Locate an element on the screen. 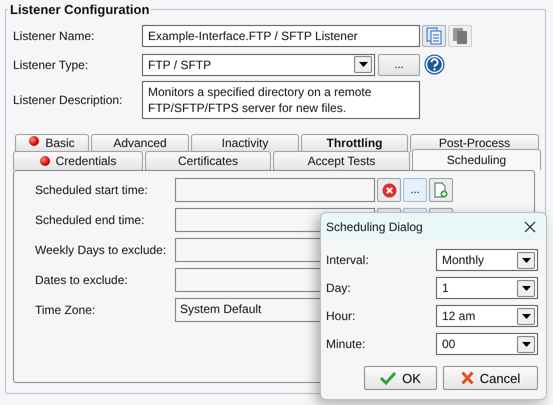 Image resolution: width=553 pixels, height=405 pixels. cancel-button: Cancel is located at coordinates (490, 378).